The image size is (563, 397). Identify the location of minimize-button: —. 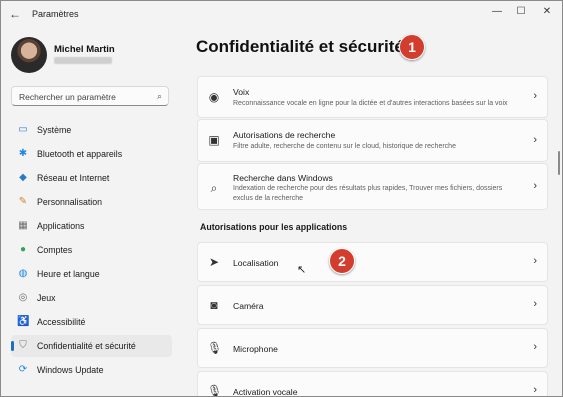
(497, 12).